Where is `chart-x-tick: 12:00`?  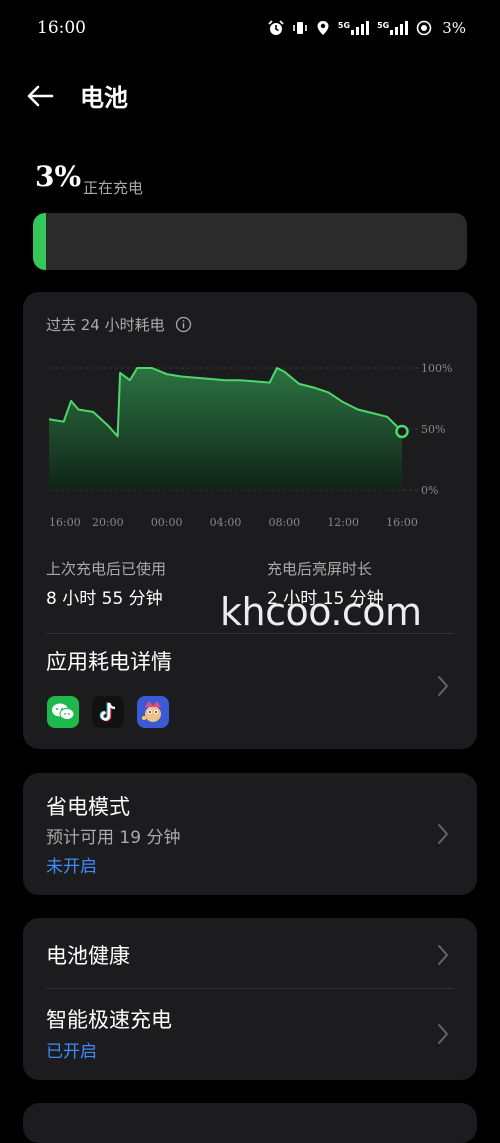 chart-x-tick: 12:00 is located at coordinates (343, 522).